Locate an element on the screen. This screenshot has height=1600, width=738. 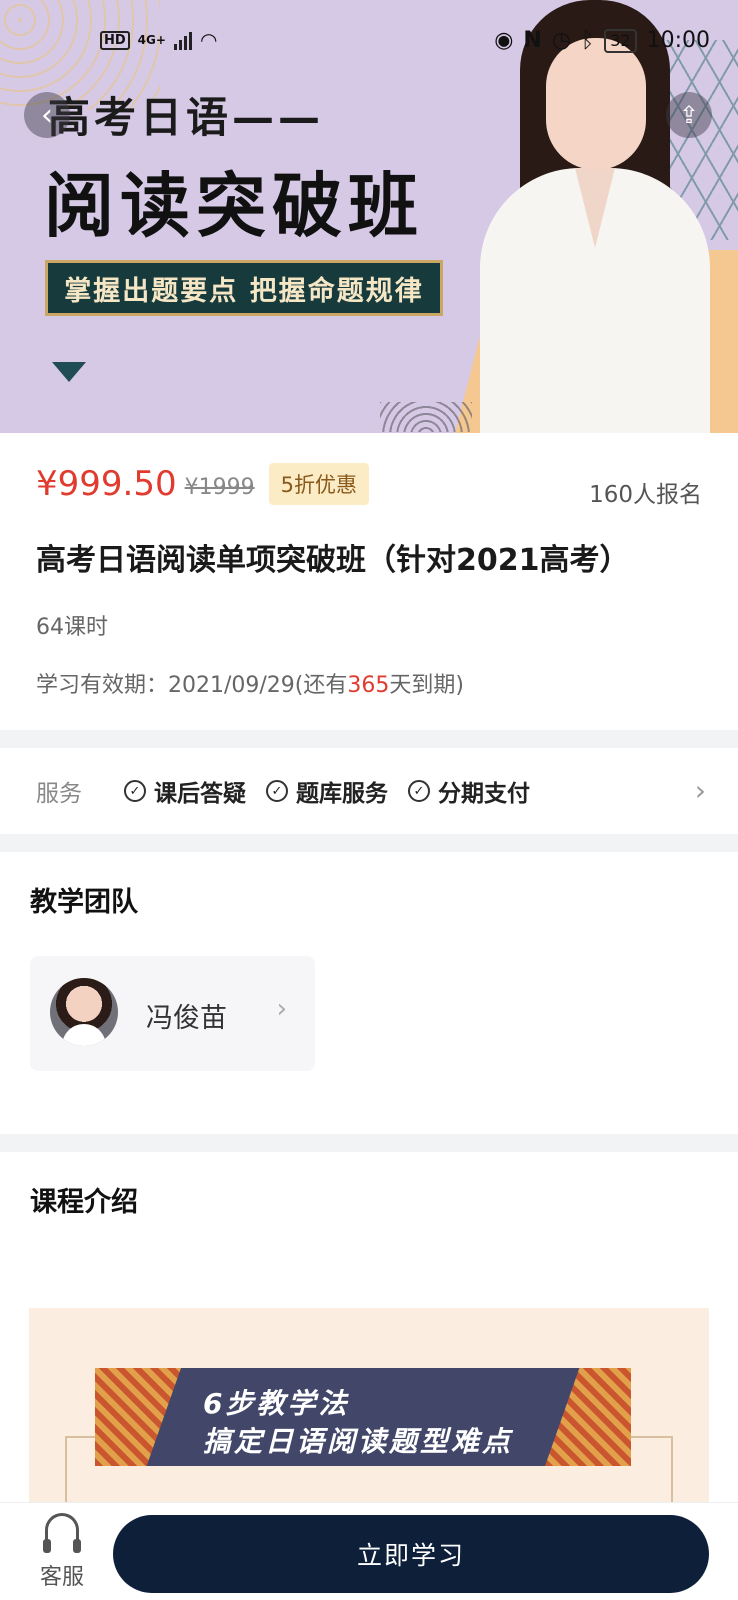
hero-tagline: 掌握出题要点 把握命题规律 is located at coordinates (244, 288).